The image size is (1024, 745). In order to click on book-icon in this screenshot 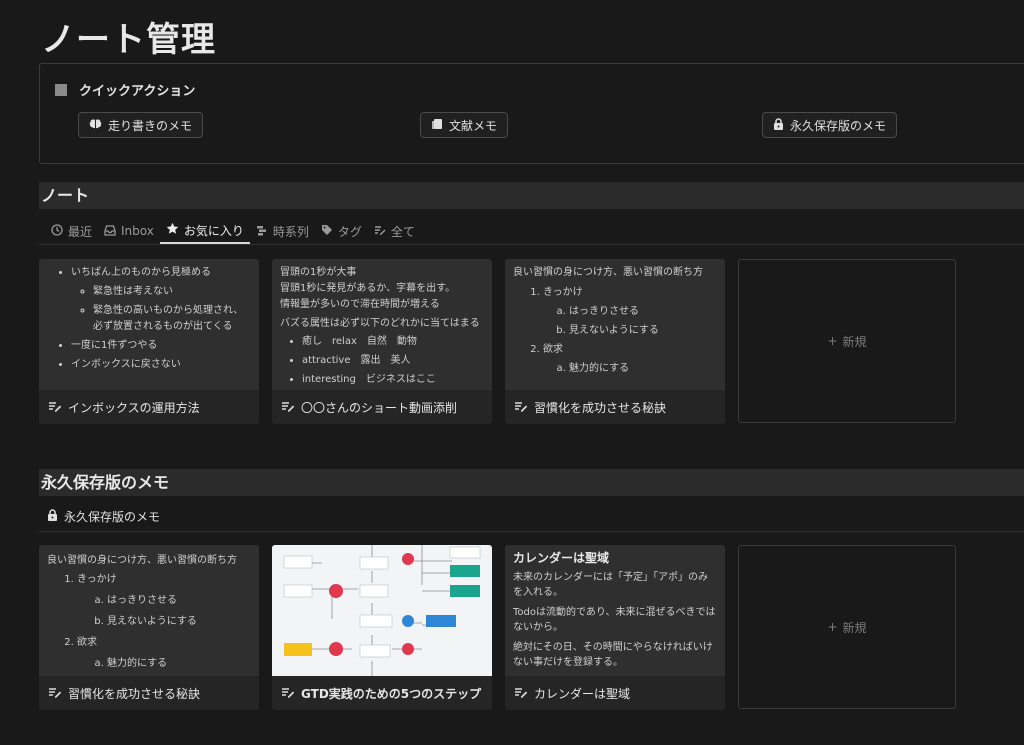, I will do `click(437, 125)`.